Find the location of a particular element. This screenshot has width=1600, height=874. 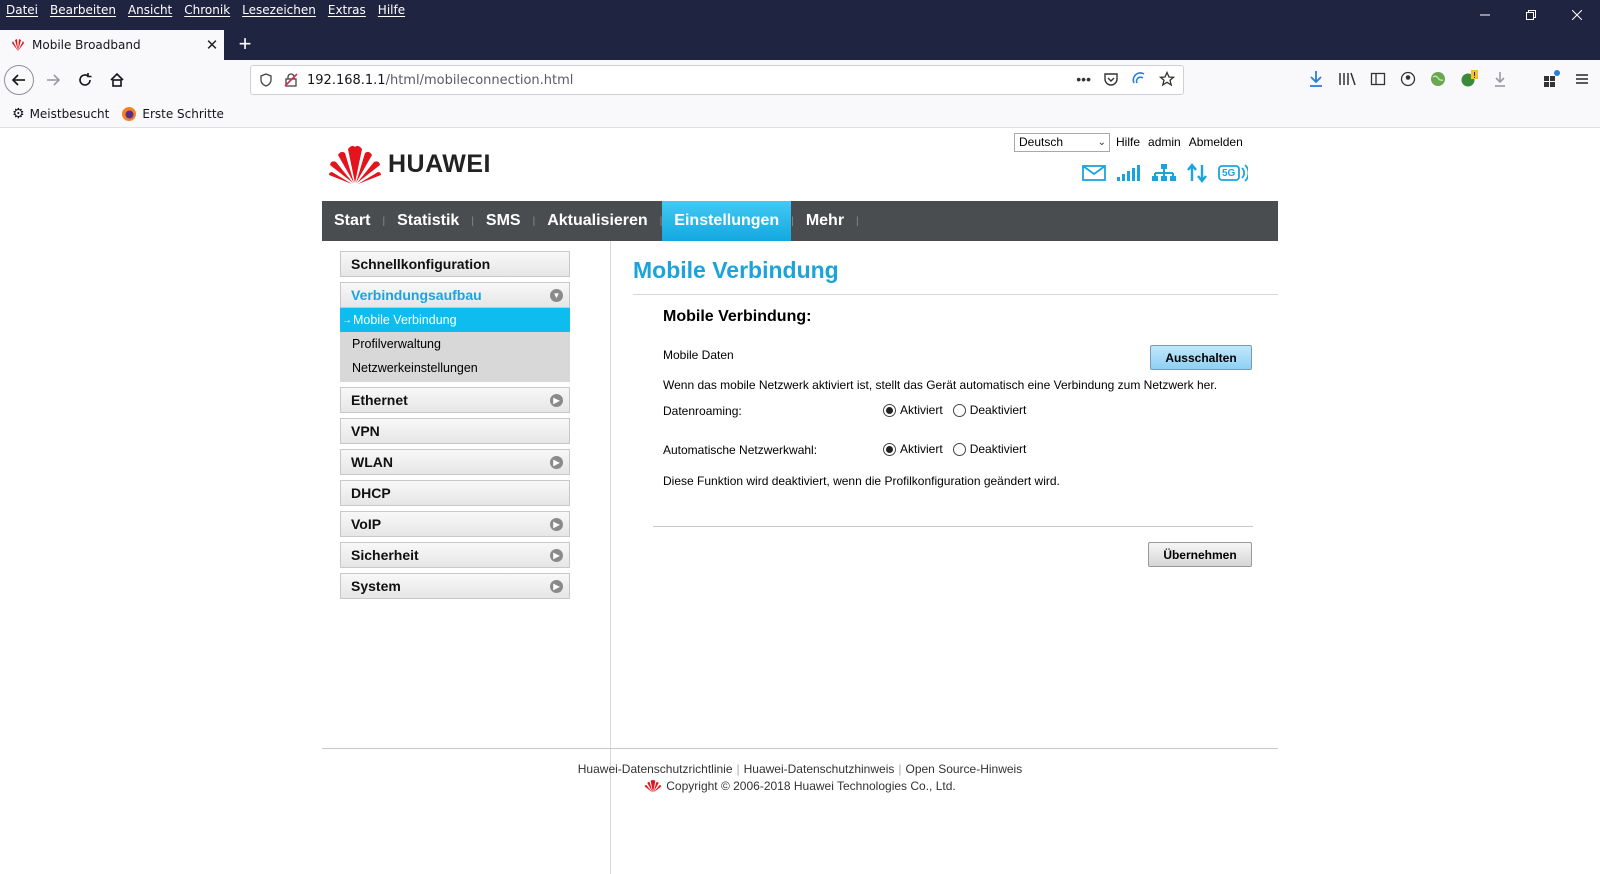

tracking-icon is located at coordinates (1139, 79).